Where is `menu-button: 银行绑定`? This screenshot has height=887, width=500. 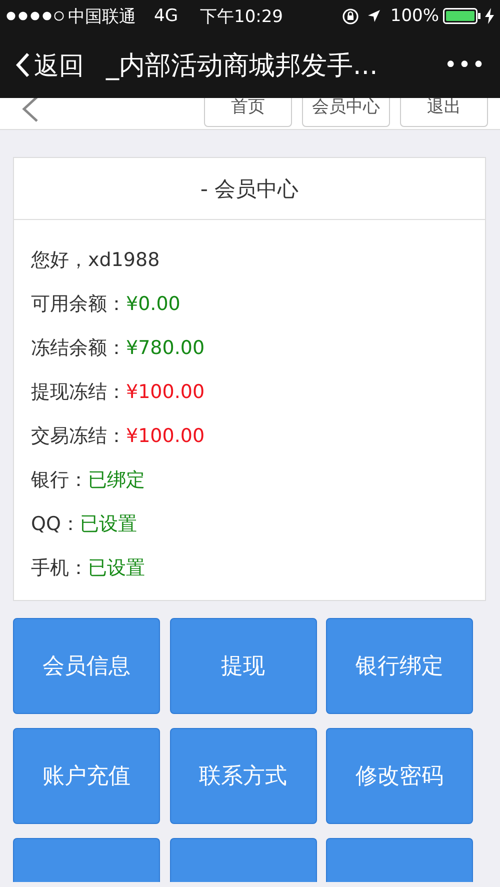
menu-button: 银行绑定 is located at coordinates (399, 666).